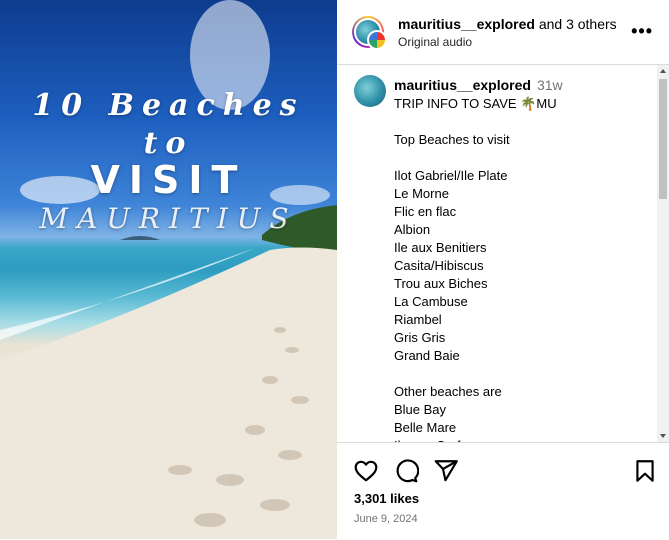 The width and height of the screenshot is (669, 540). I want to click on media-title-line3: VISIT, so click(168, 180).